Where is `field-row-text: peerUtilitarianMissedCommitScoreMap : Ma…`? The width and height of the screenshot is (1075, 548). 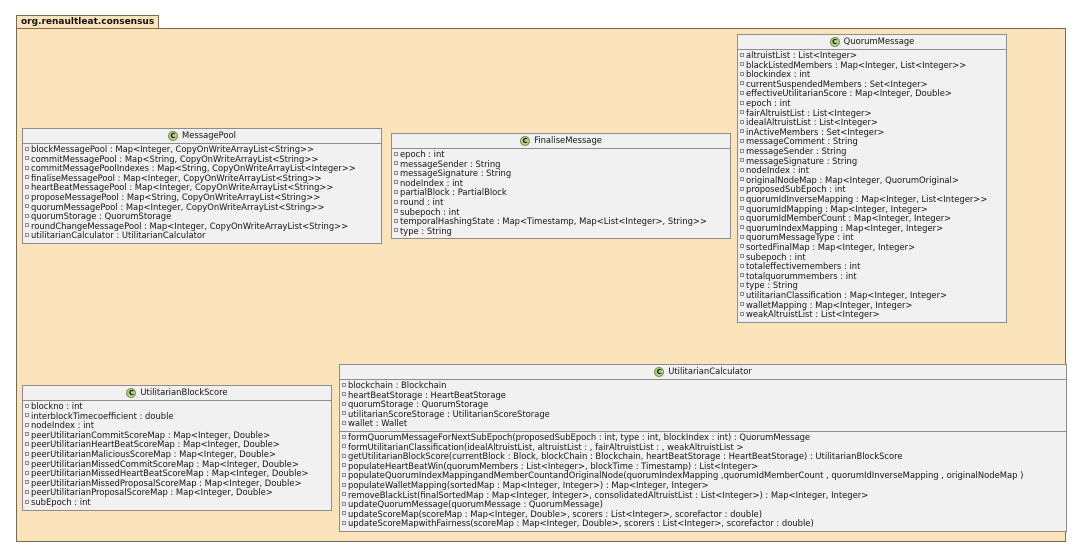 field-row-text: peerUtilitarianMissedCommitScoreMap : Ma… is located at coordinates (165, 463).